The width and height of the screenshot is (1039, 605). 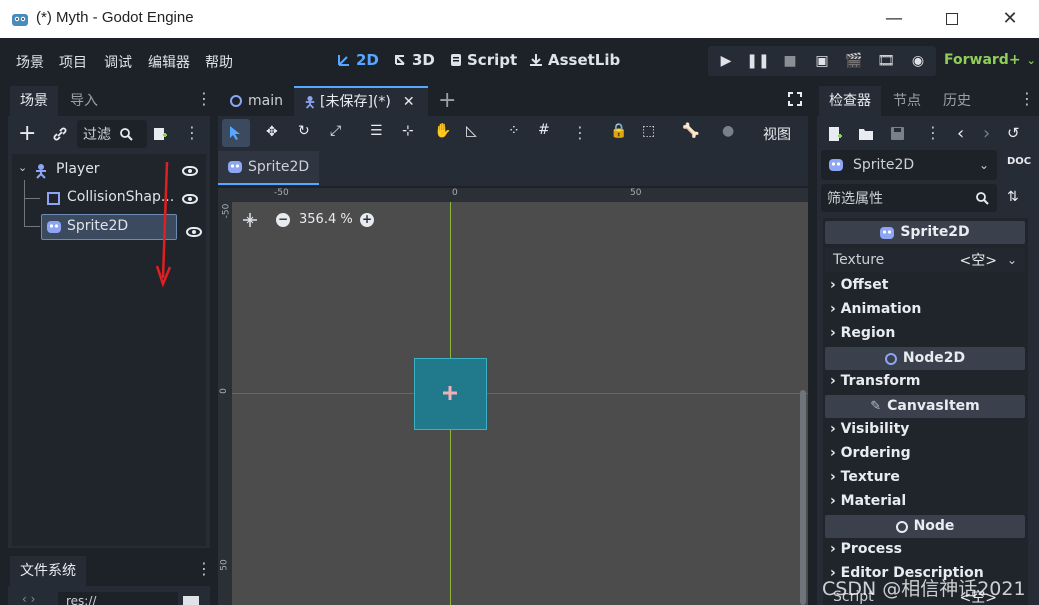 What do you see at coordinates (909, 198) in the screenshot?
I see `property-filter-input: 筛选属性` at bounding box center [909, 198].